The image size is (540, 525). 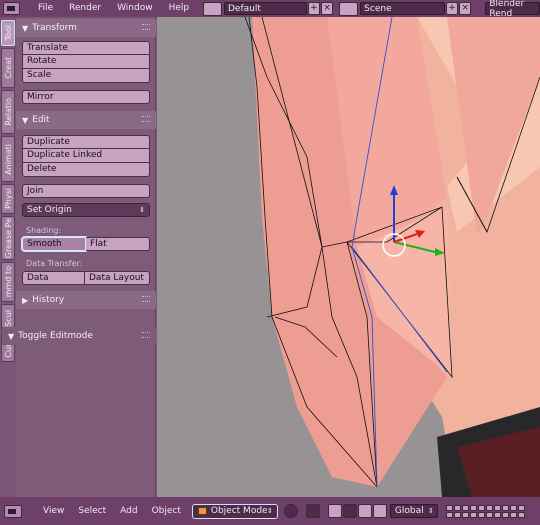 I want to click on data-layout-button: Data Layout, so click(x=117, y=278).